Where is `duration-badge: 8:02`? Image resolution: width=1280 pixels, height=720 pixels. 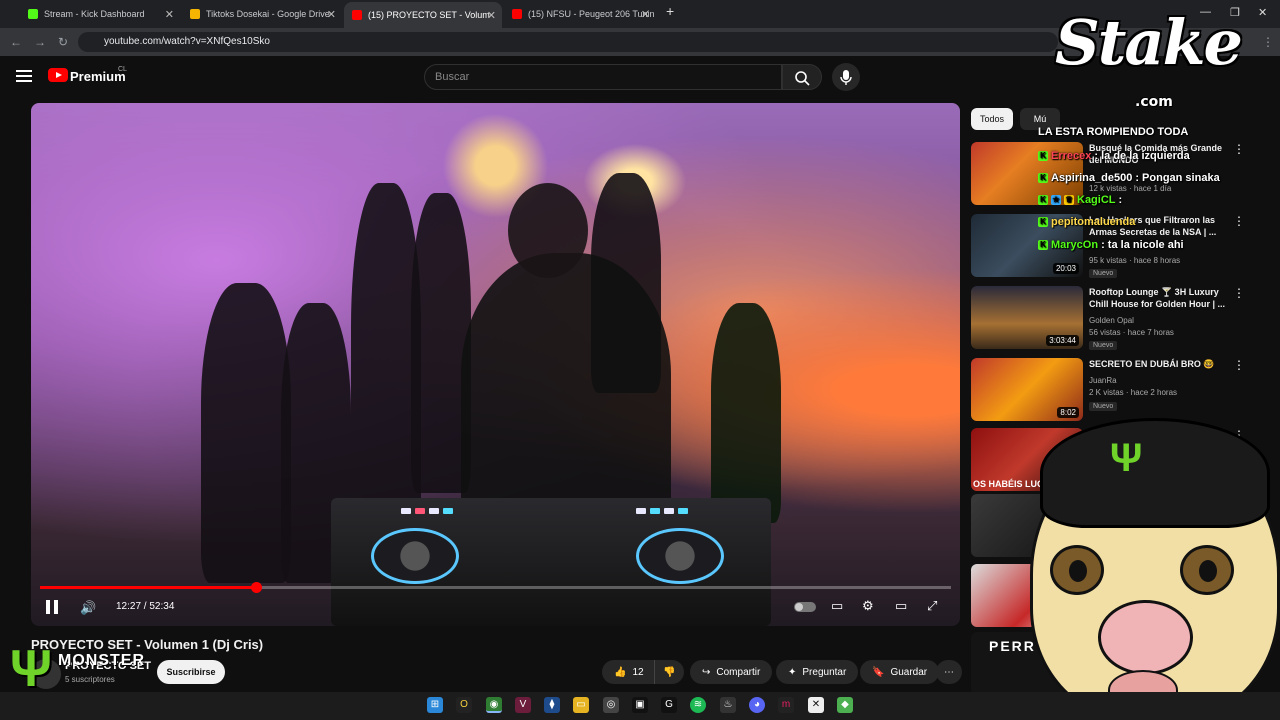 duration-badge: 8:02 is located at coordinates (1068, 412).